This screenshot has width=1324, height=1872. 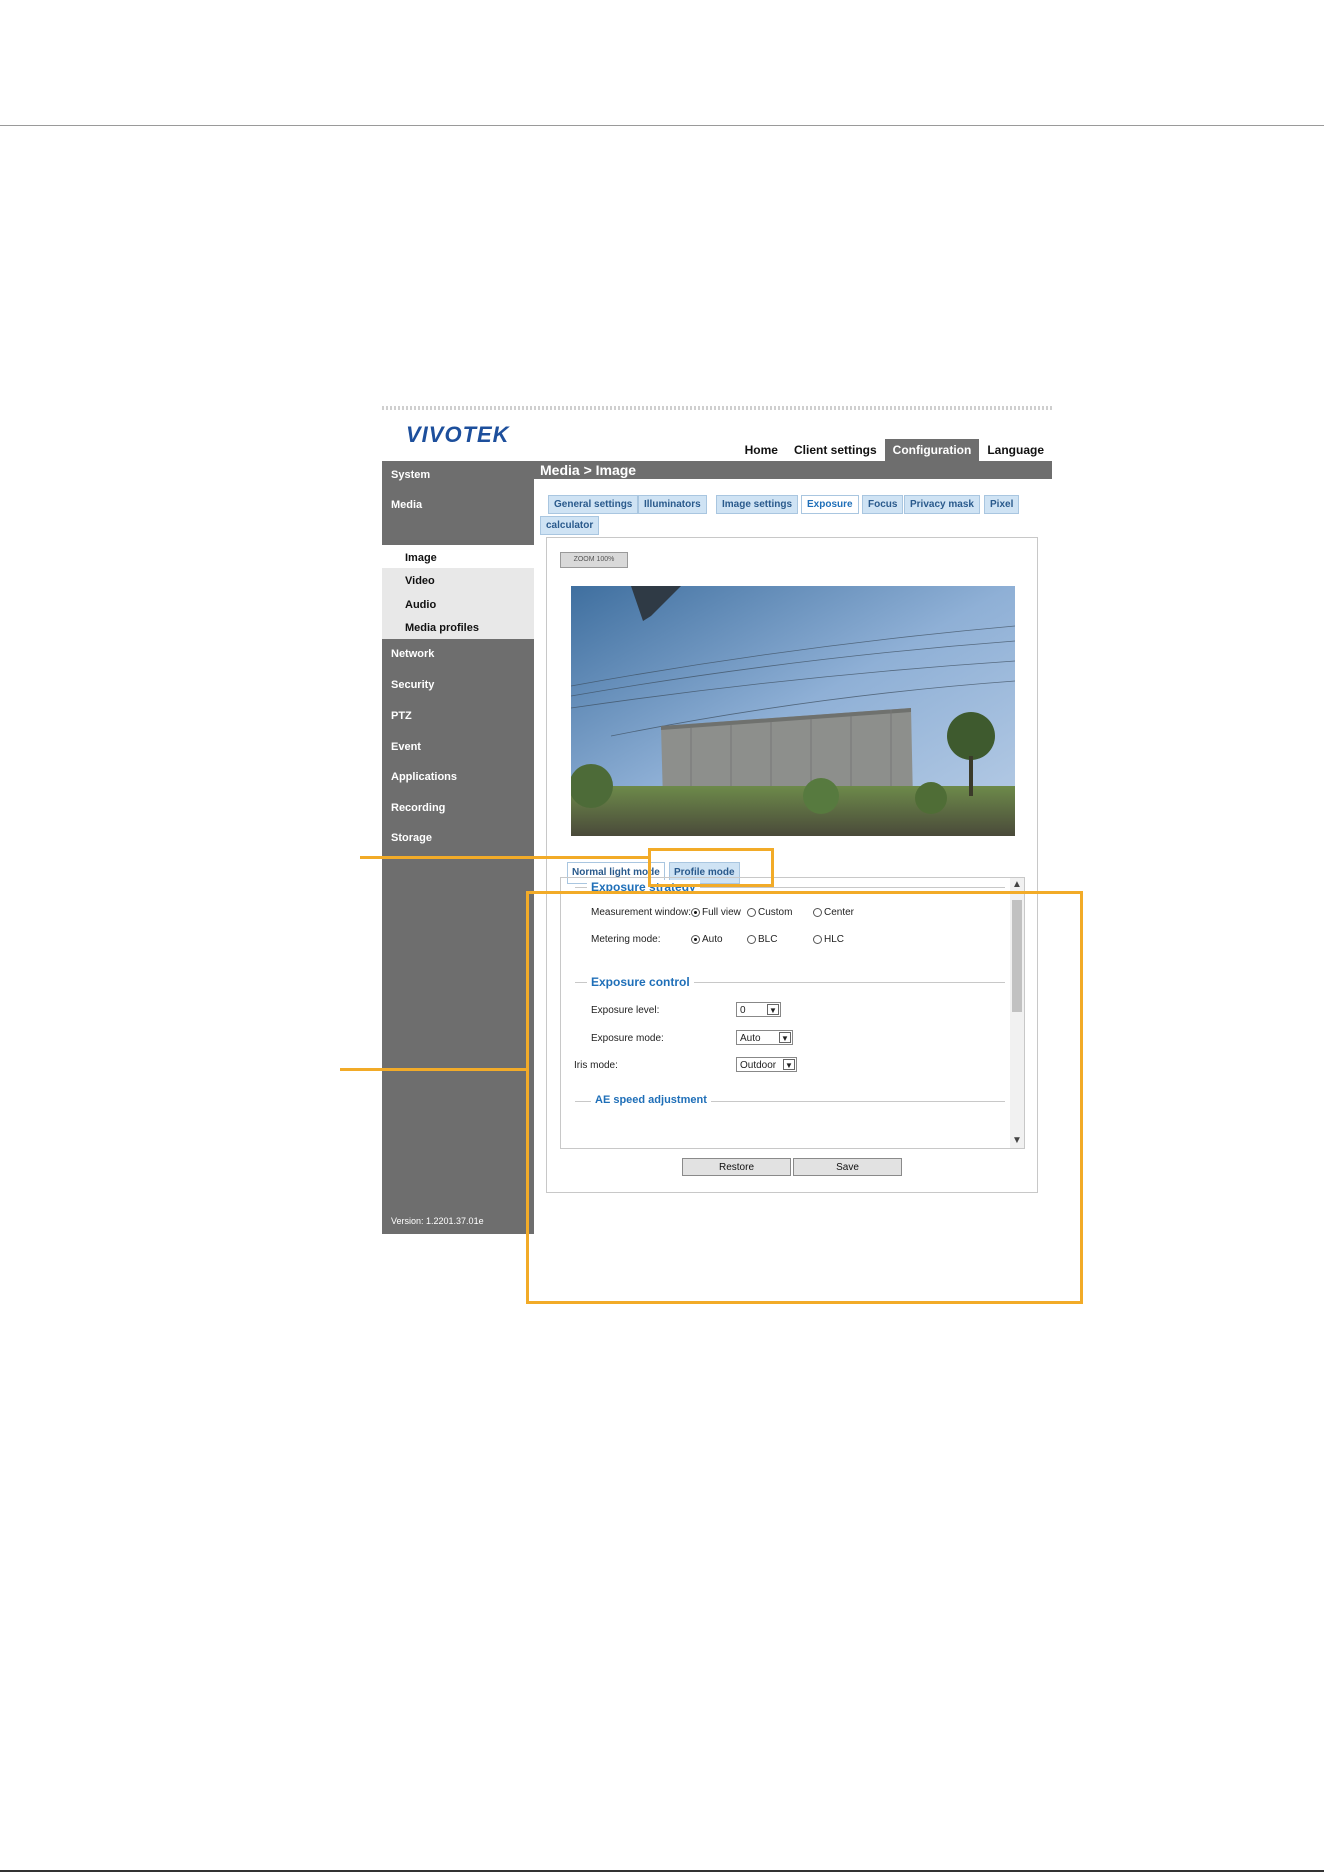 What do you see at coordinates (942, 504) in the screenshot?
I see `tab-privacy-mask: Privacy mask` at bounding box center [942, 504].